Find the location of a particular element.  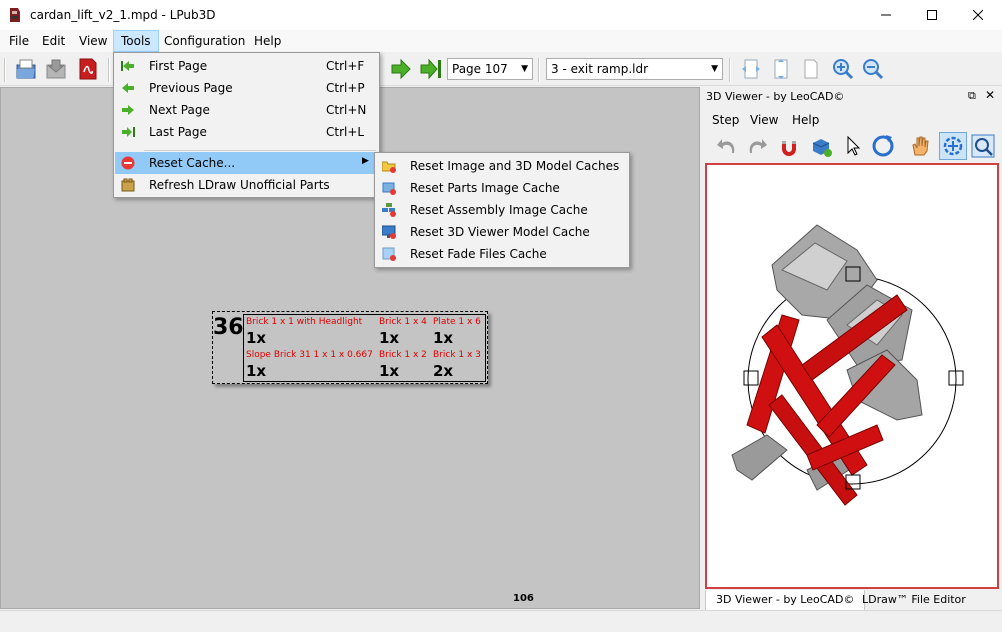

status-bar is located at coordinates (501, 621).